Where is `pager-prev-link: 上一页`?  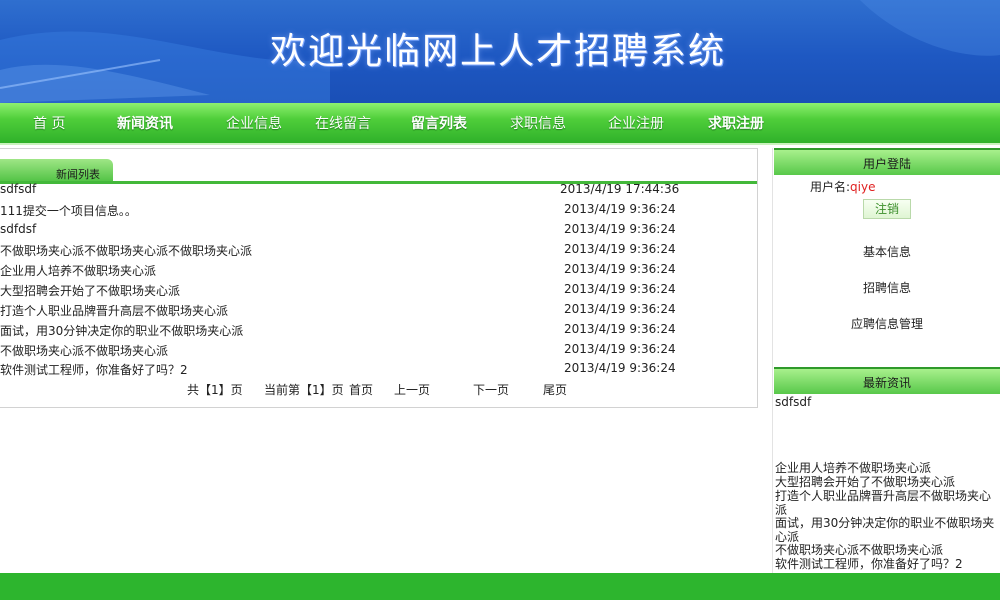 pager-prev-link: 上一页 is located at coordinates (412, 389).